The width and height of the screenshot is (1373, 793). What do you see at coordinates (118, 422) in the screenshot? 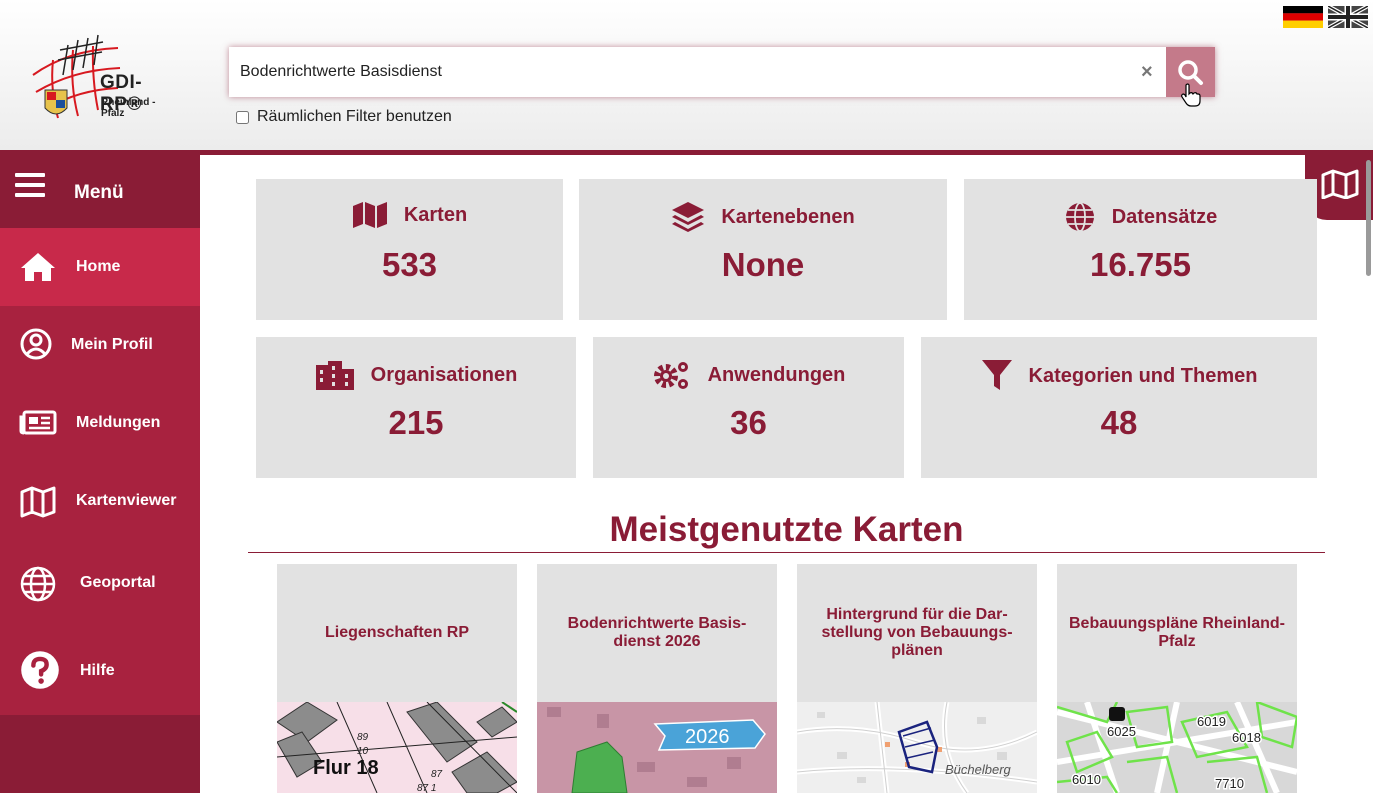
I see `sidebar-item-label: Meldungen` at bounding box center [118, 422].